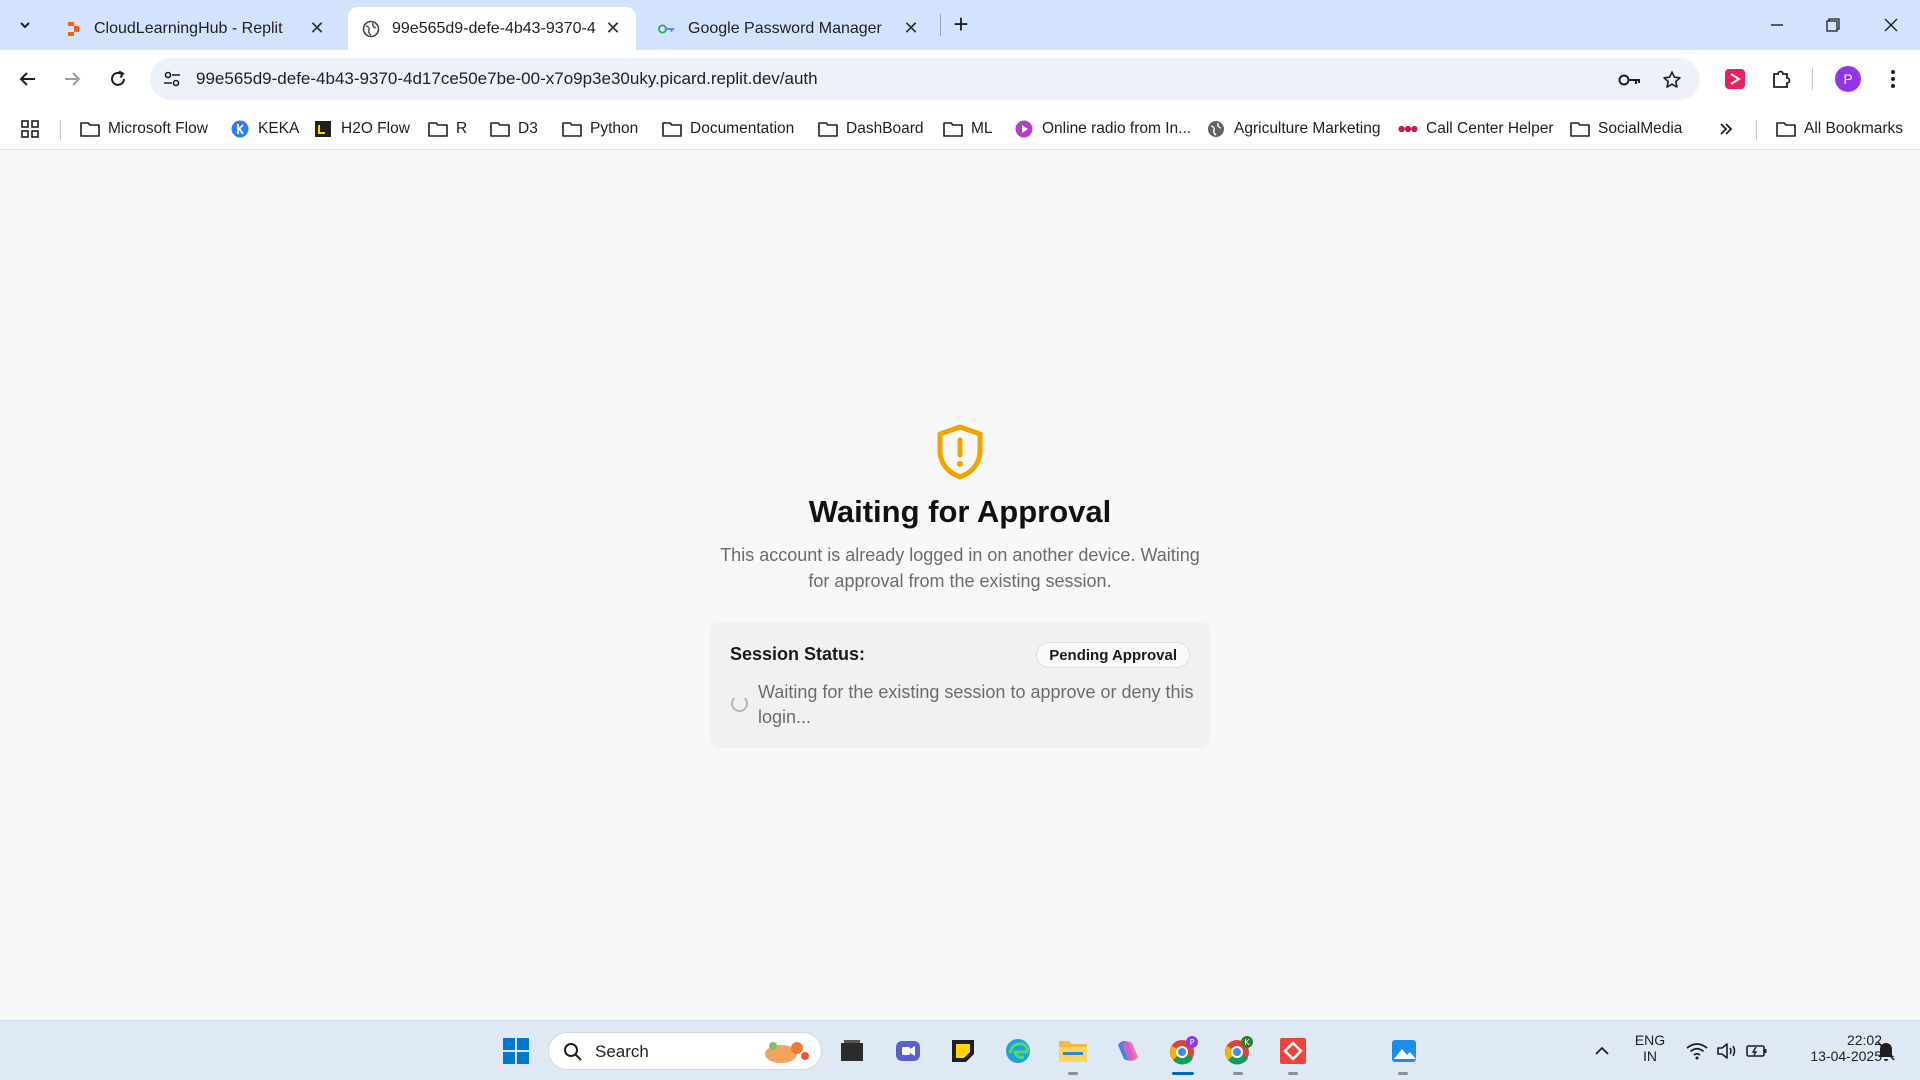  Describe the element at coordinates (1018, 1051) in the screenshot. I see `edge-icon` at that location.